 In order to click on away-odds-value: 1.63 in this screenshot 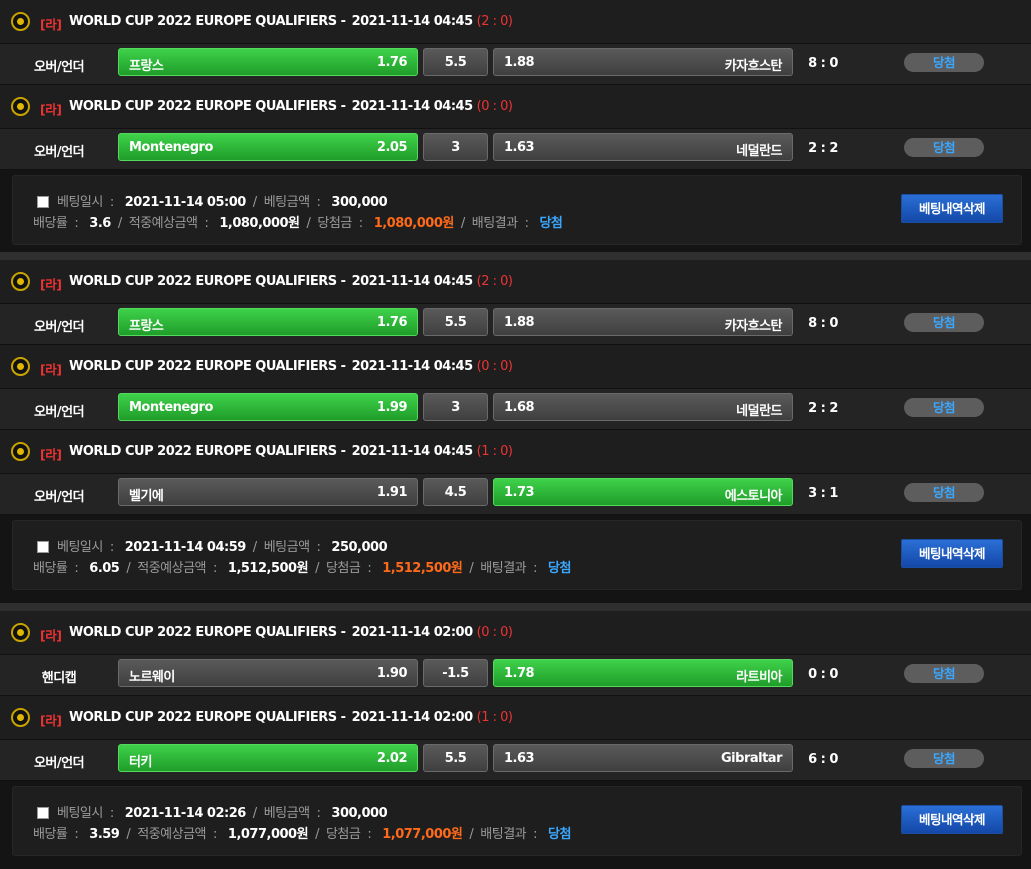, I will do `click(519, 147)`.